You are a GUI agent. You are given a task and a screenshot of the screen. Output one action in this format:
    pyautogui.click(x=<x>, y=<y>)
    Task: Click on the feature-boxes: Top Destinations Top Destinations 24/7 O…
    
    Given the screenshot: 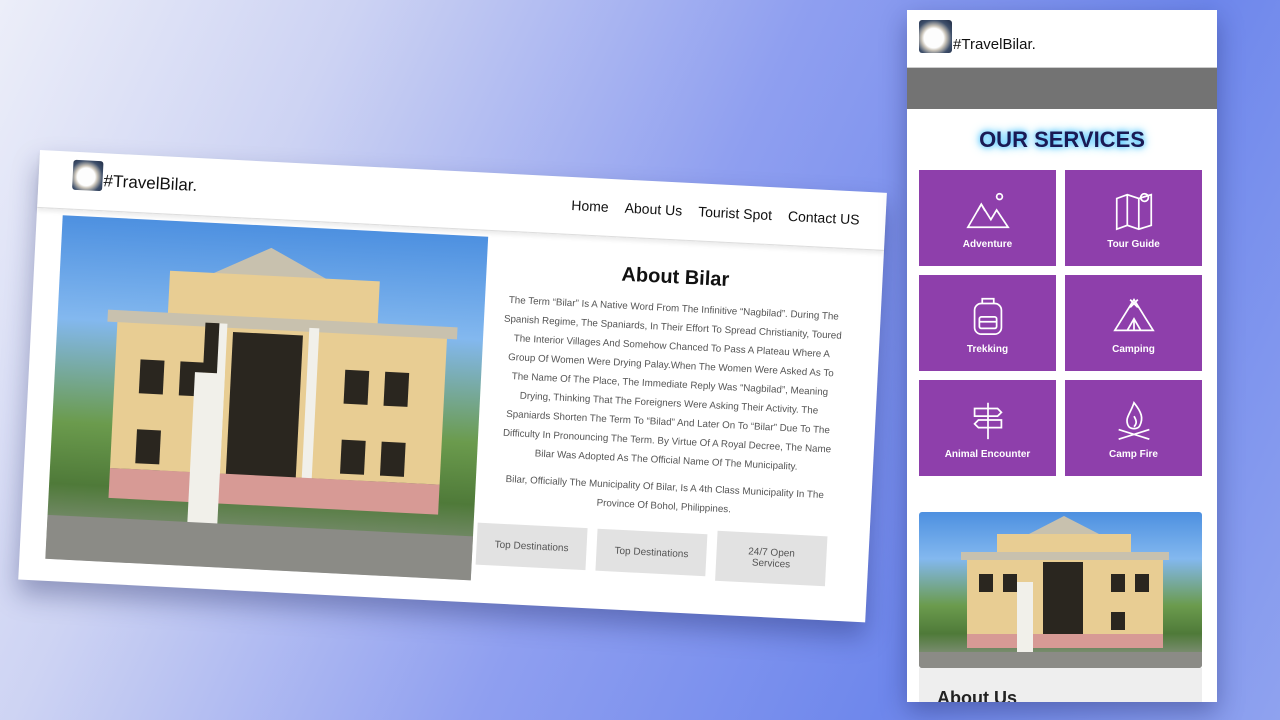 What is the action you would take?
    pyautogui.click(x=651, y=554)
    